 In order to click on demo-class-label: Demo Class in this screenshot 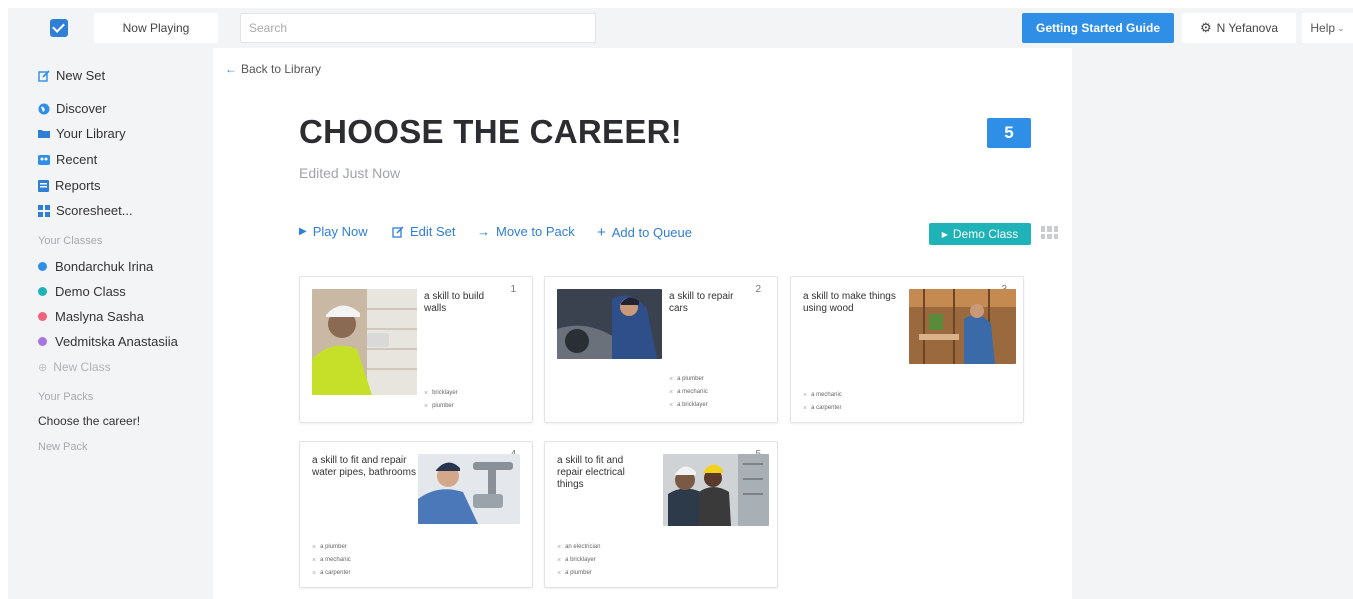, I will do `click(985, 234)`.